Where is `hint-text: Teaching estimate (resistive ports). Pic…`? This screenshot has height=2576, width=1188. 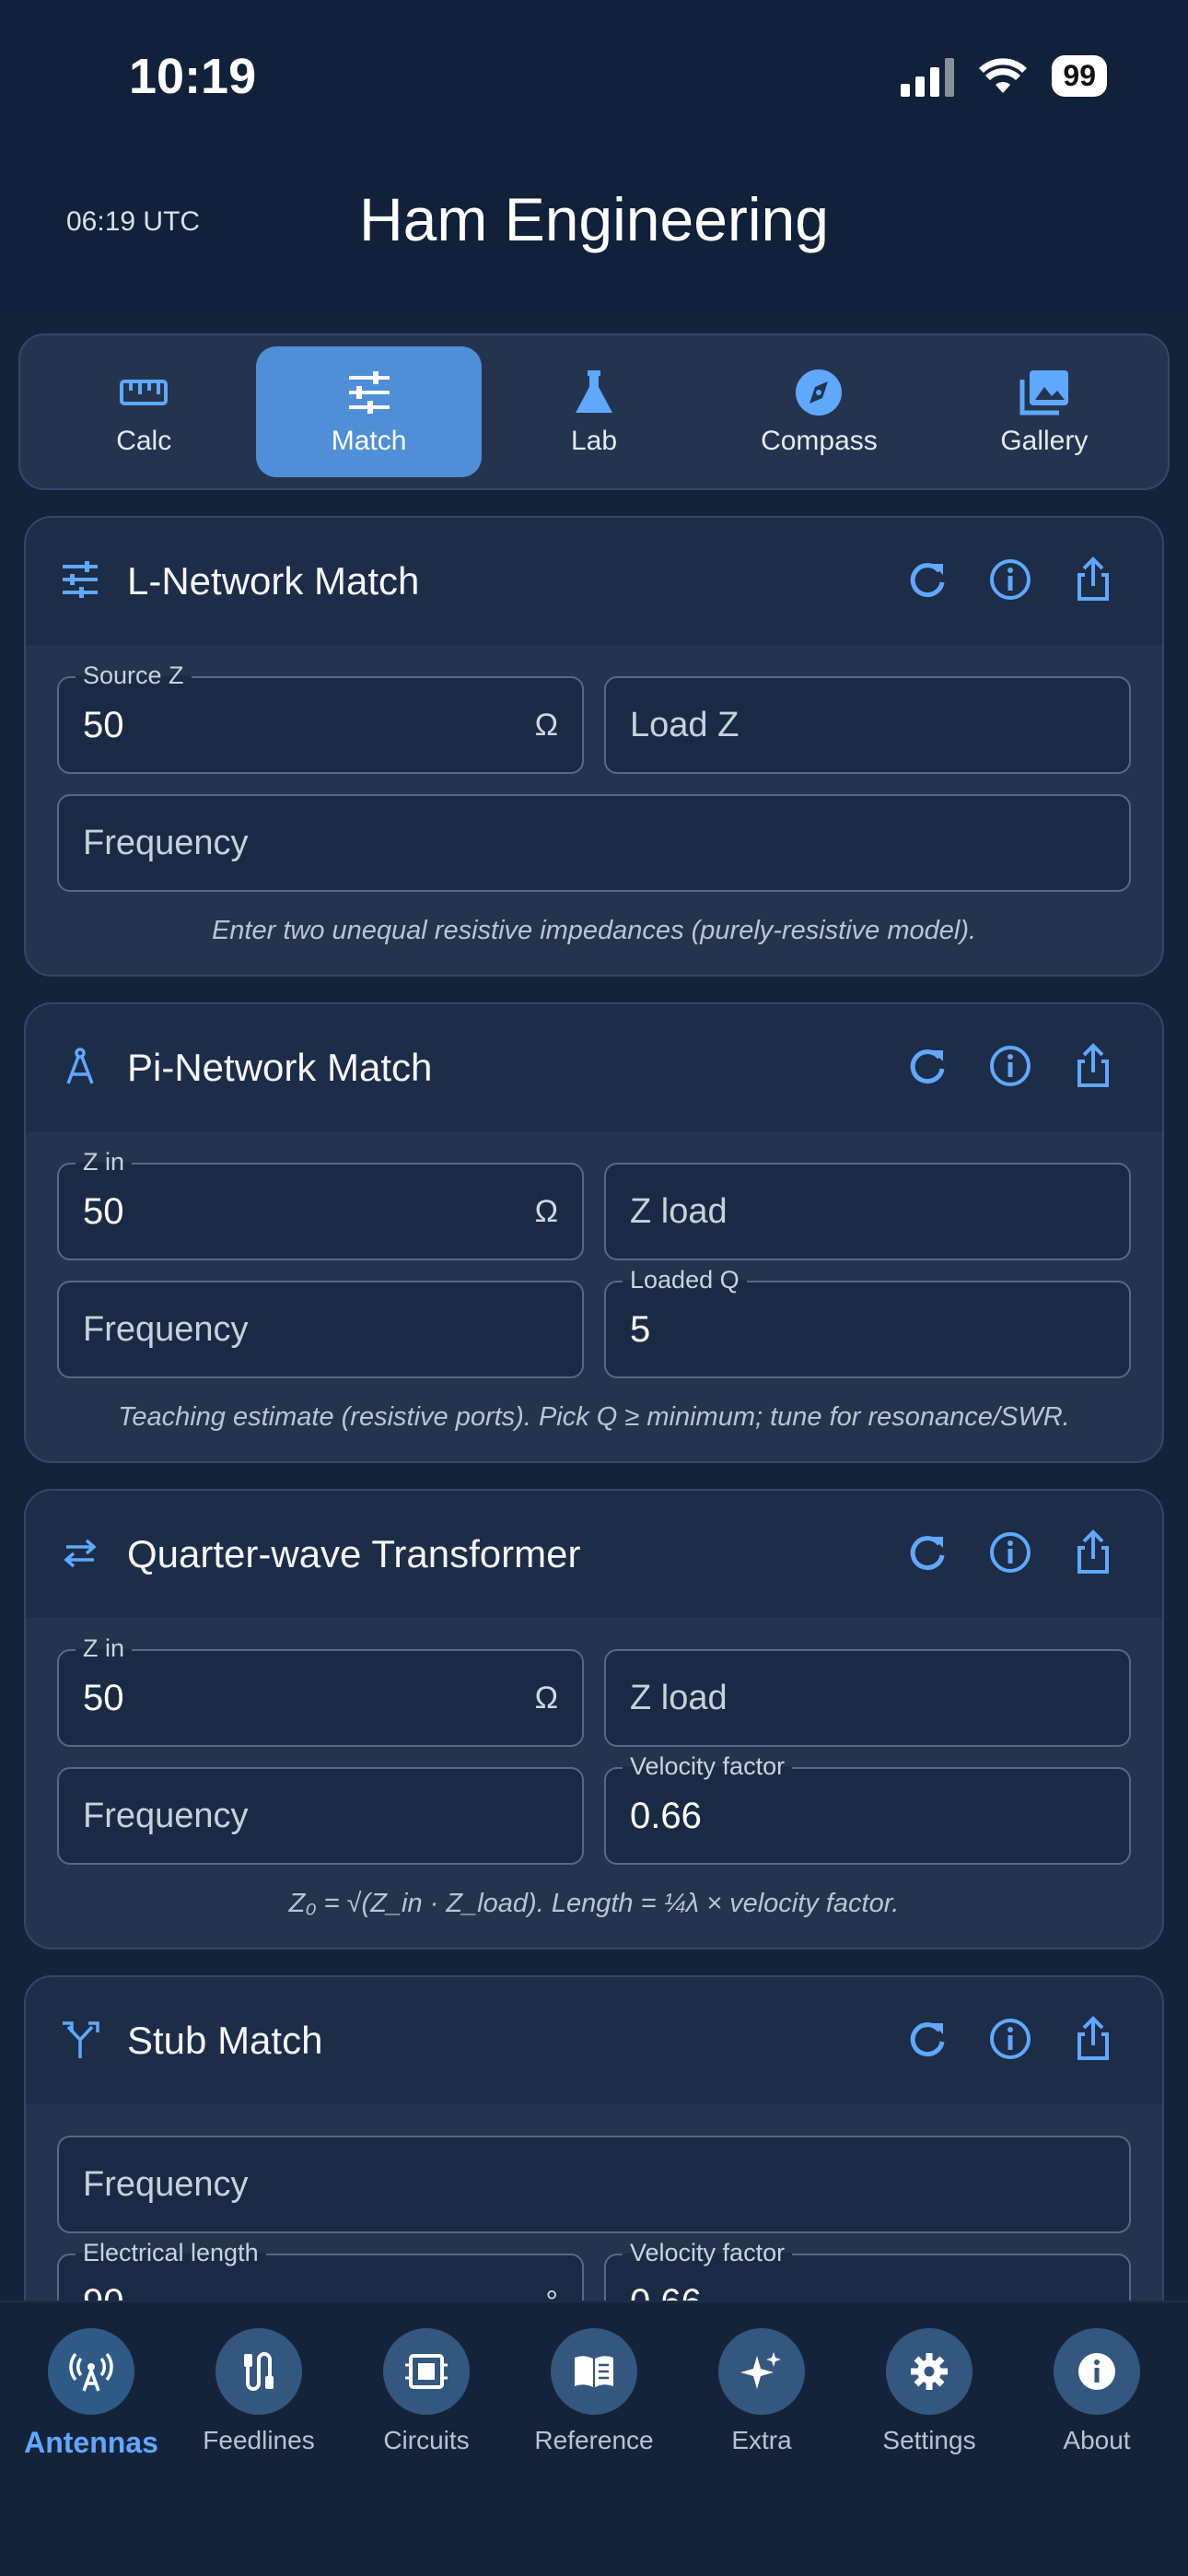 hint-text: Teaching estimate (resistive ports). Pic… is located at coordinates (594, 1417).